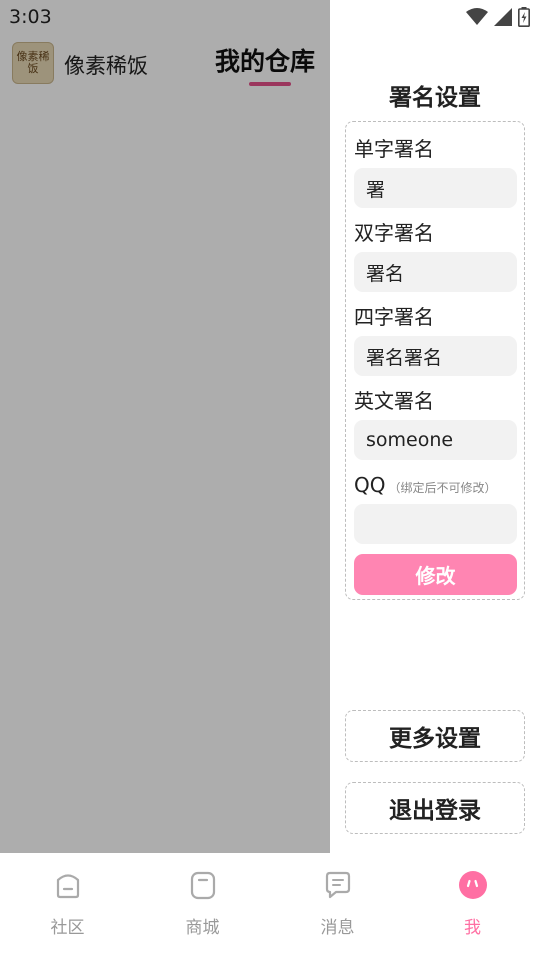 The image size is (540, 960). I want to click on more-settings-button: 更多设置, so click(435, 736).